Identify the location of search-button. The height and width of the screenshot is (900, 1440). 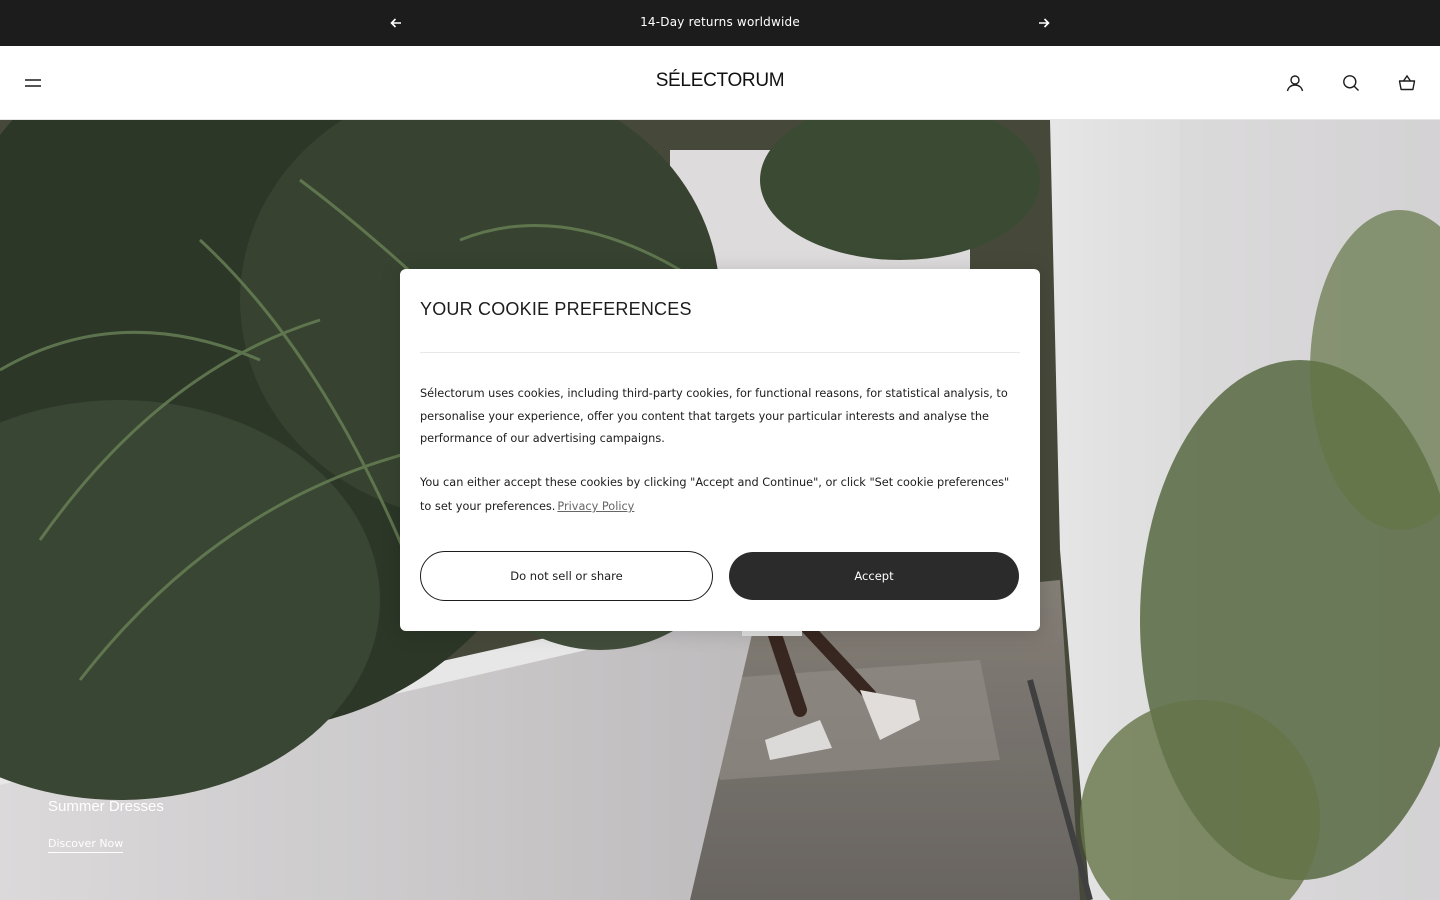
(1351, 83).